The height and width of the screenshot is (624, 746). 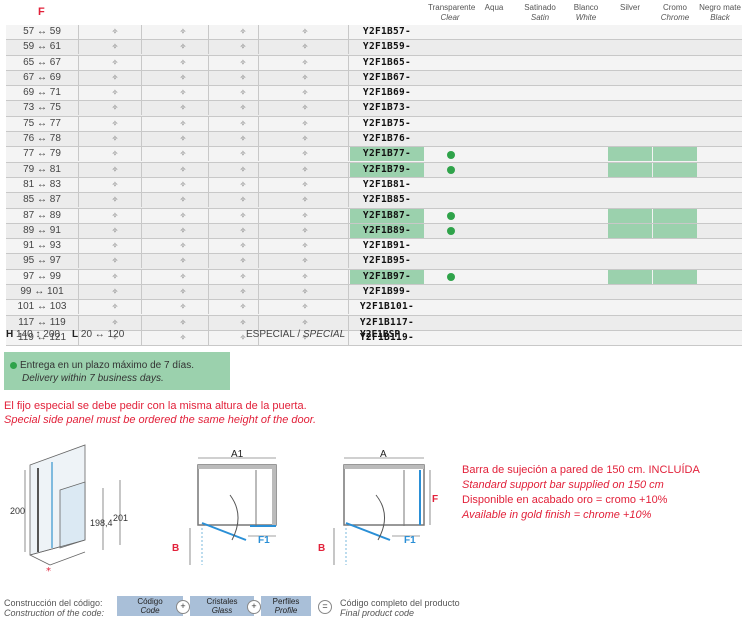 What do you see at coordinates (322, 548) in the screenshot?
I see `dim-b-2: B` at bounding box center [322, 548].